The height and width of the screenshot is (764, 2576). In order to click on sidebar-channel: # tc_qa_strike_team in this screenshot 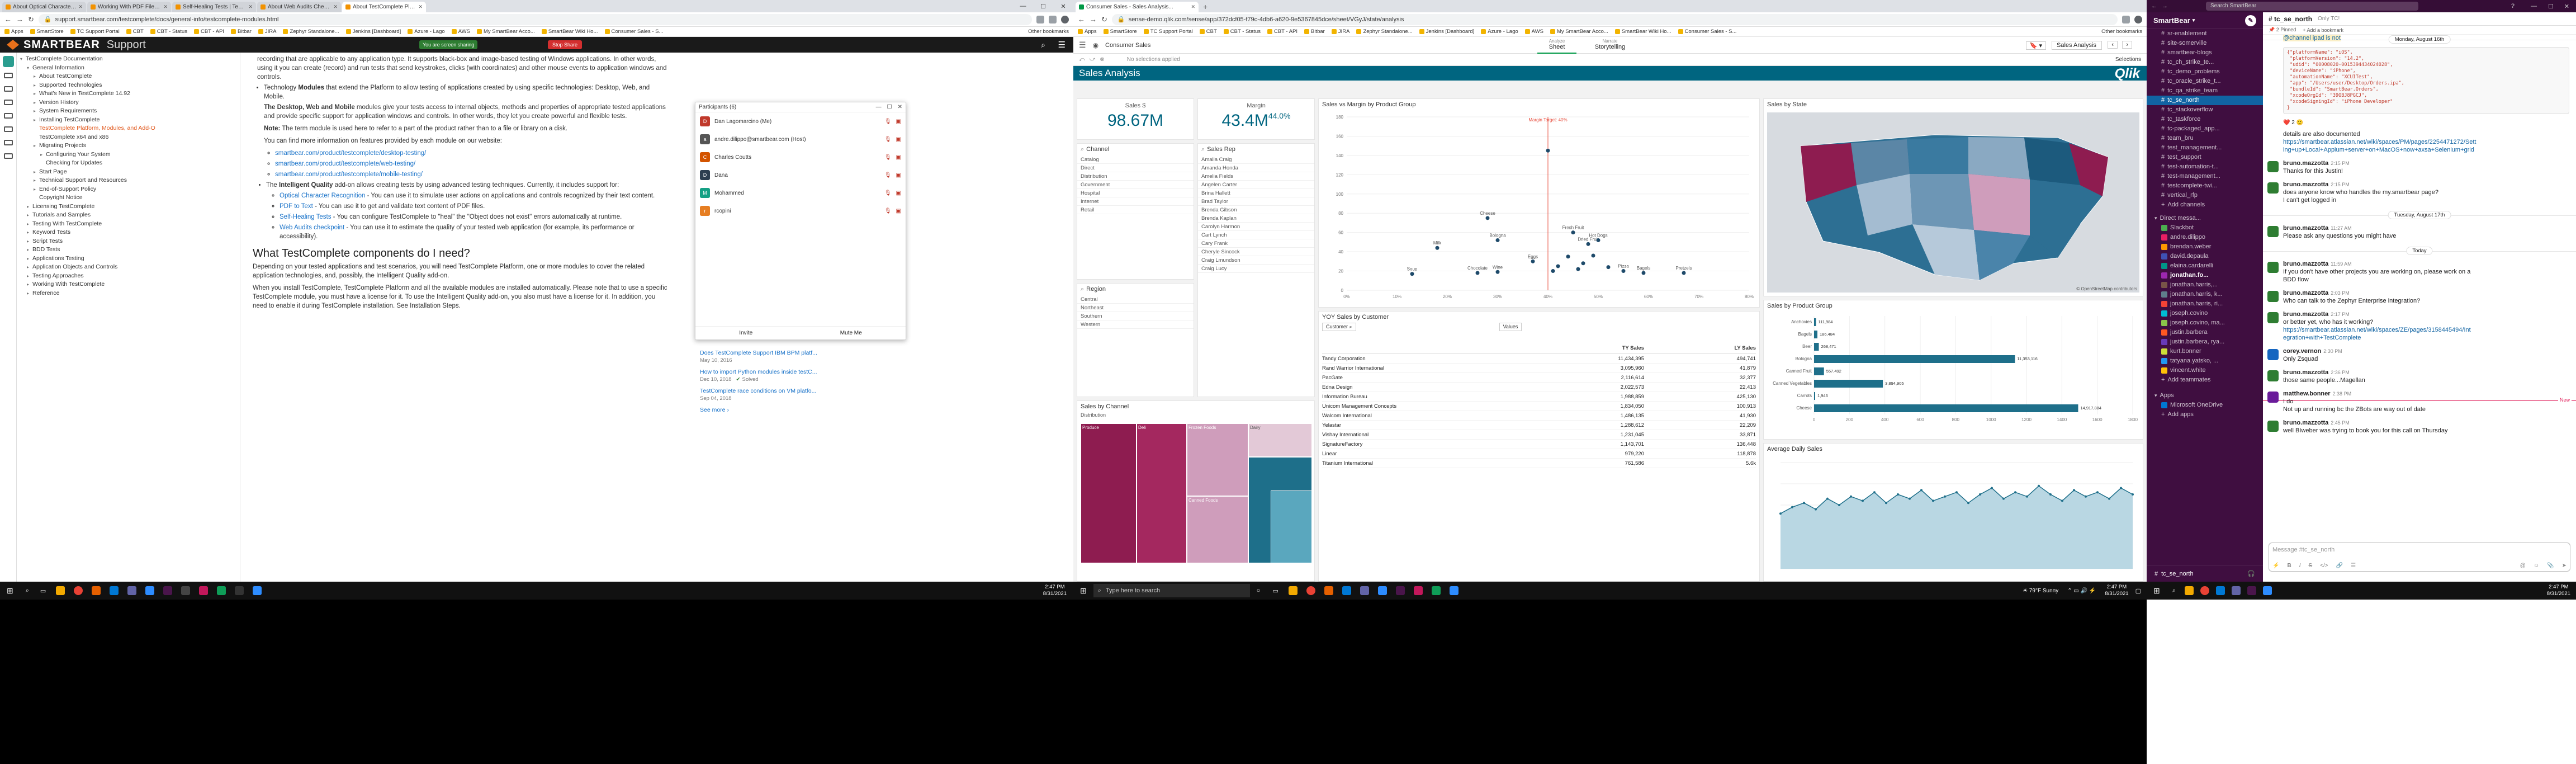, I will do `click(2205, 91)`.